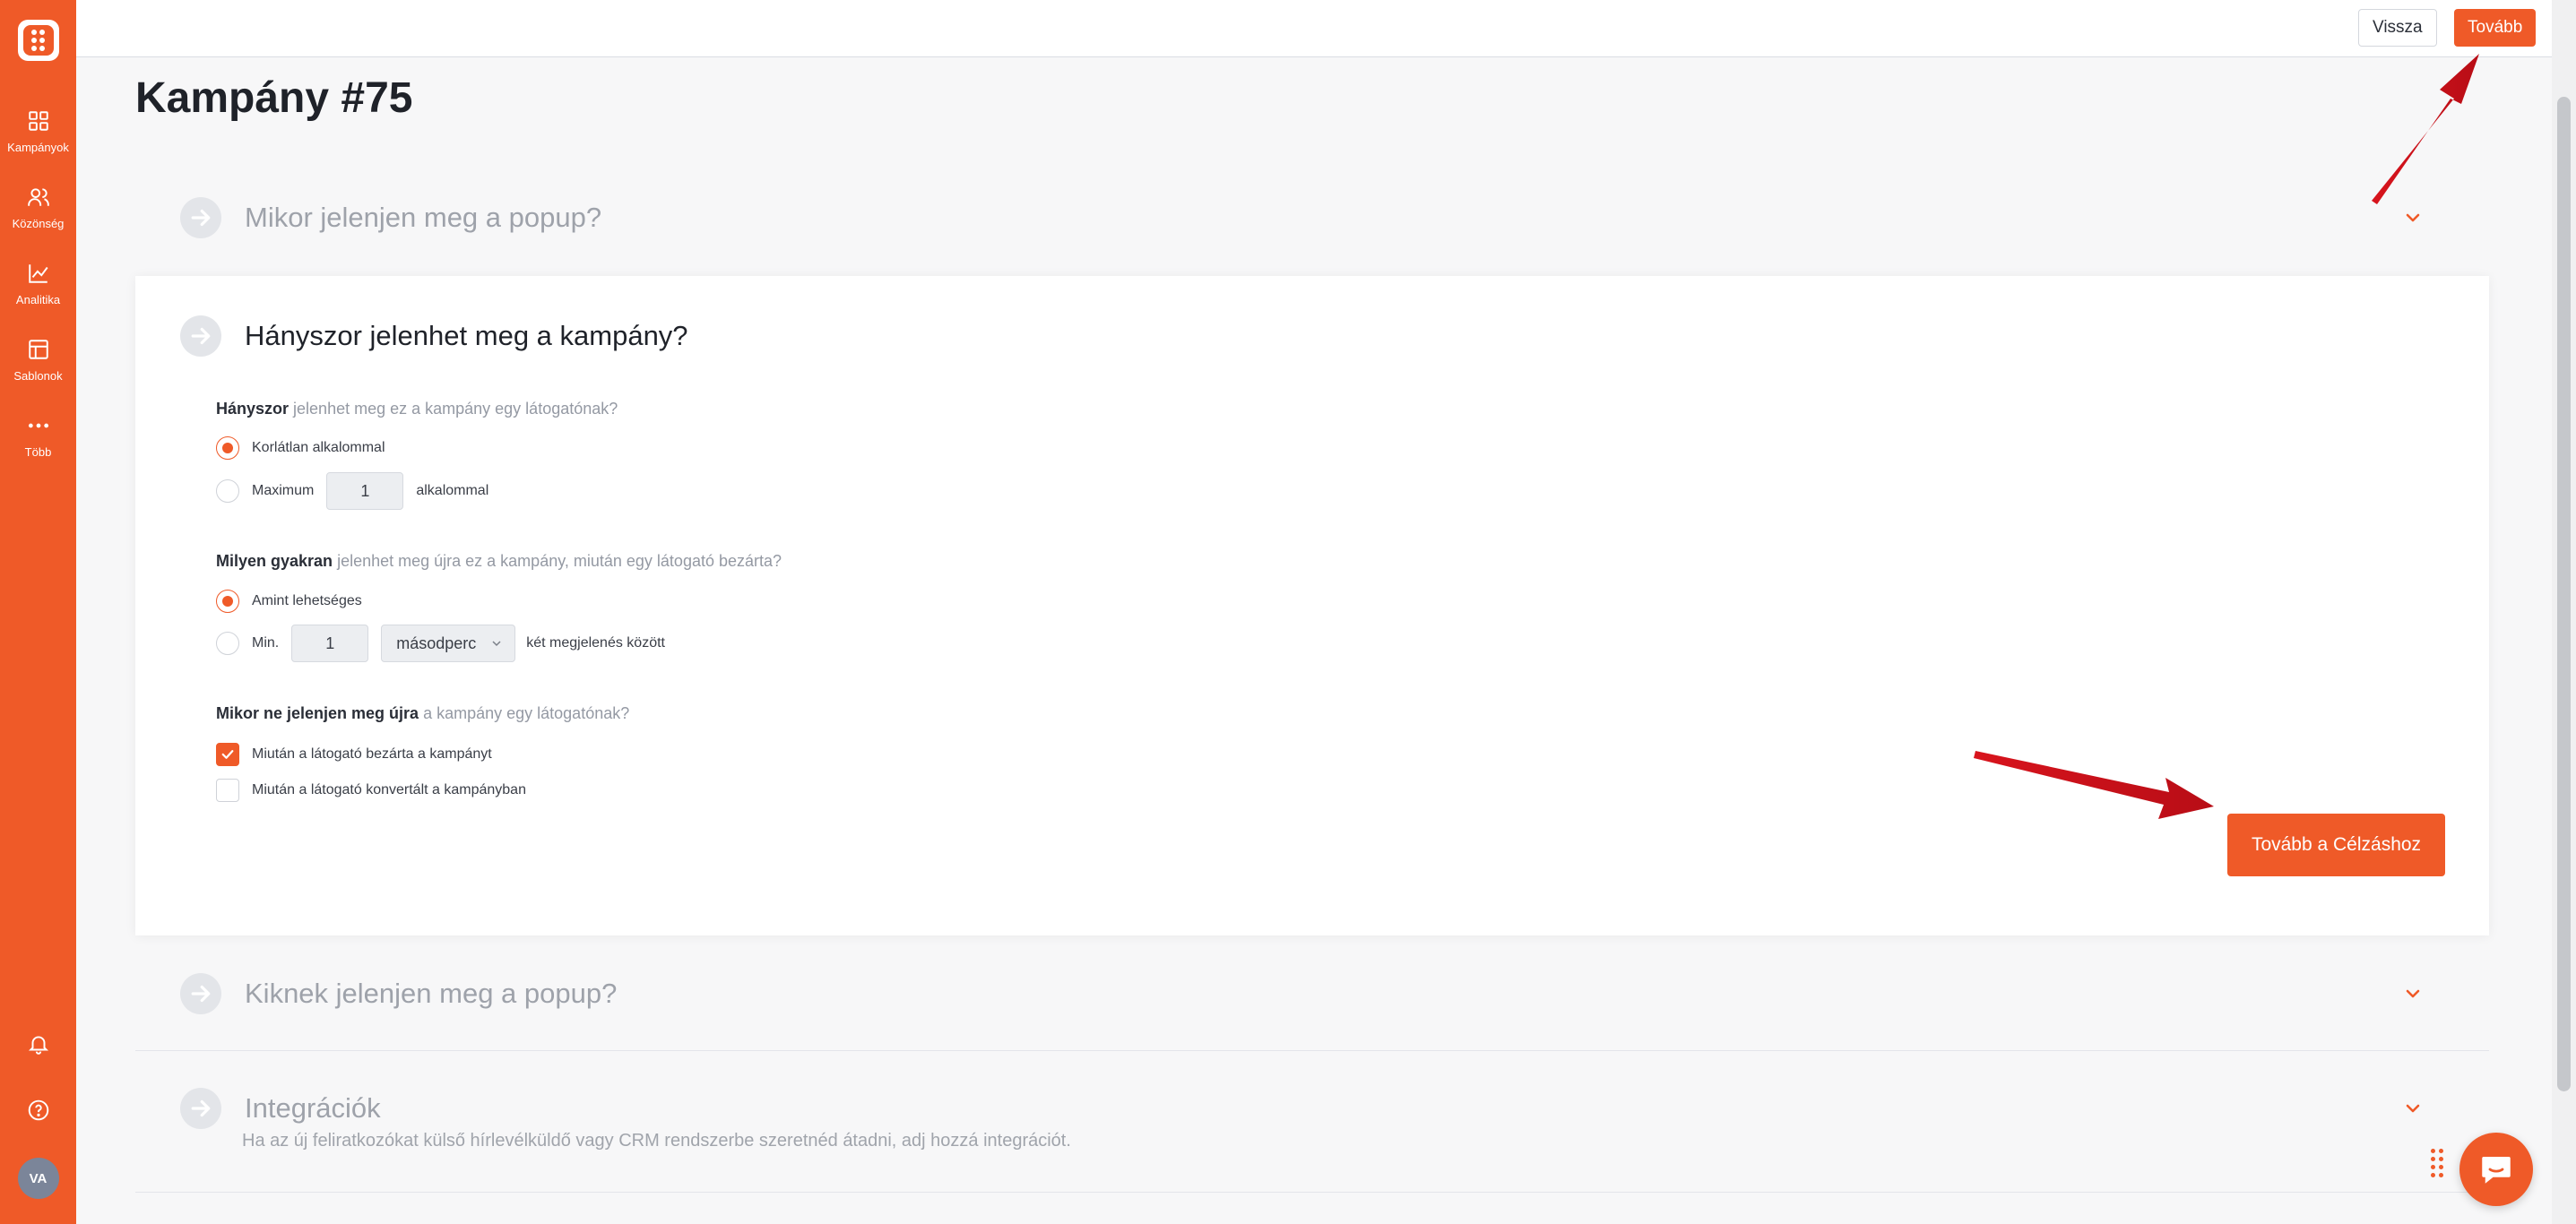 Image resolution: width=2576 pixels, height=1224 pixels. I want to click on radio-min-interval, so click(227, 643).